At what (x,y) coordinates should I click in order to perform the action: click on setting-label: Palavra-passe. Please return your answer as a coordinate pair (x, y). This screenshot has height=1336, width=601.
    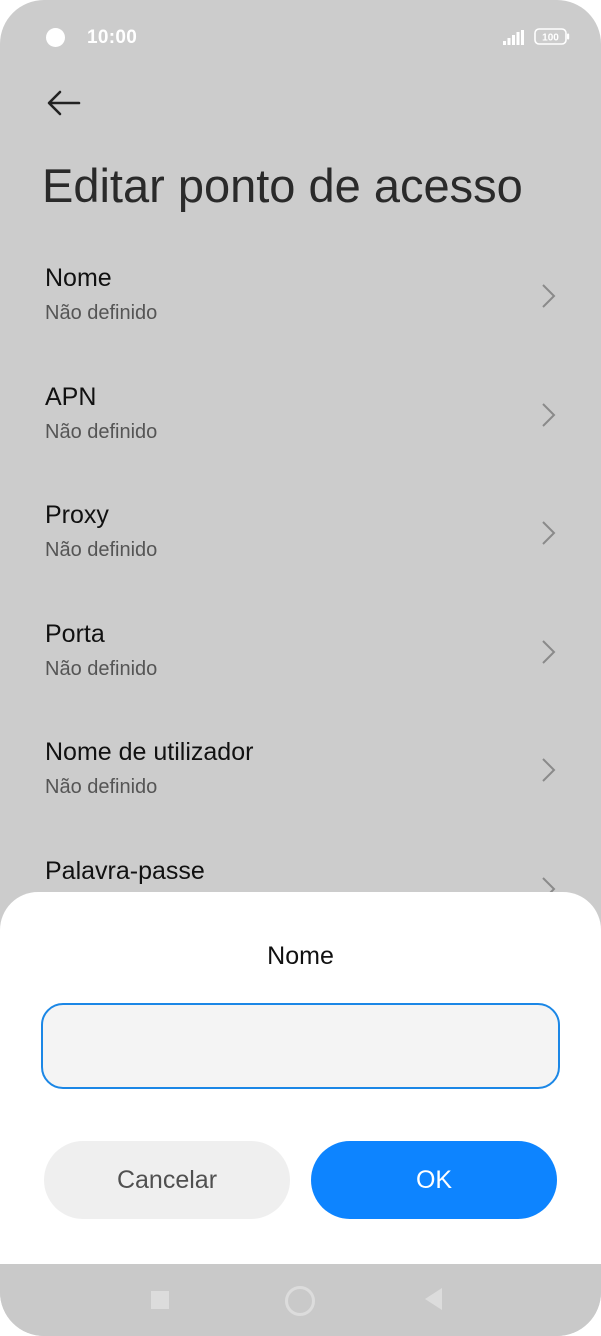
    Looking at the image, I should click on (125, 870).